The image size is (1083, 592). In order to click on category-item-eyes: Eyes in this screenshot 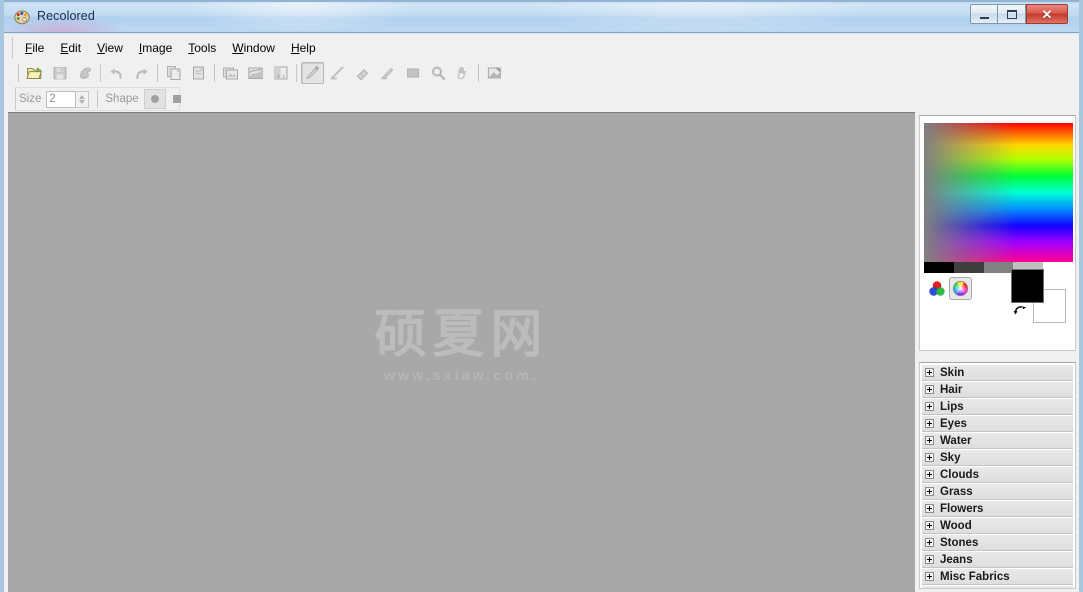, I will do `click(997, 424)`.